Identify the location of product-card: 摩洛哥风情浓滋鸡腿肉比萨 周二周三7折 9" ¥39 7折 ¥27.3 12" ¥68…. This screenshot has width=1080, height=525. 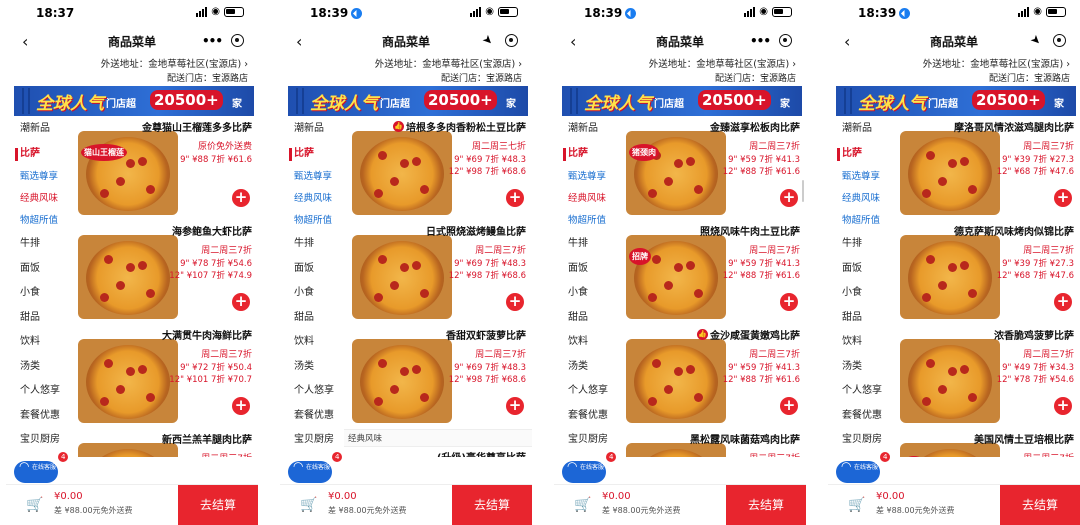
(986, 169).